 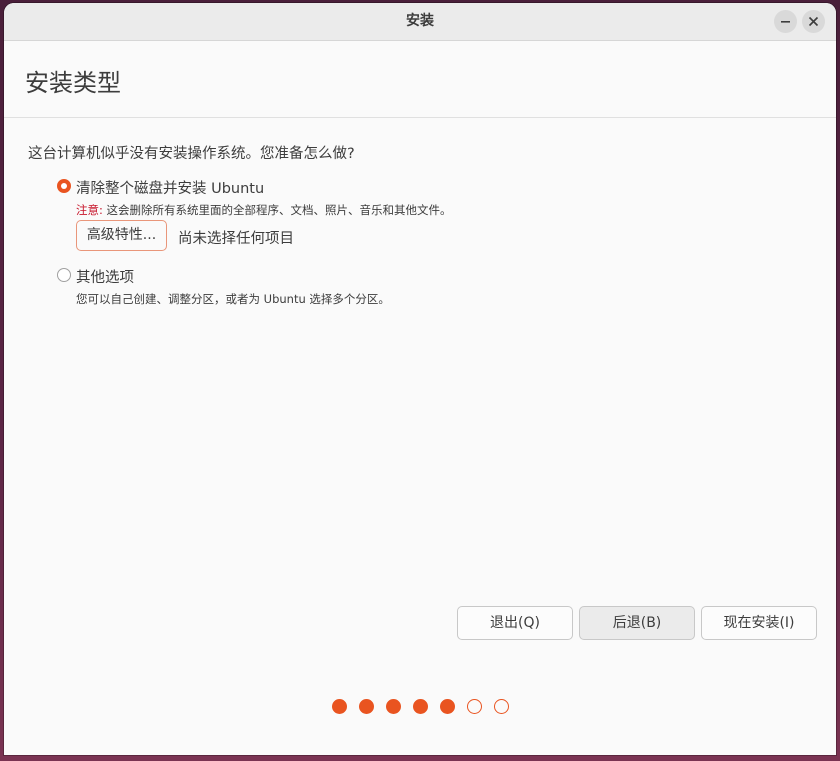 I want to click on erase-disk-radio, so click(x=64, y=186).